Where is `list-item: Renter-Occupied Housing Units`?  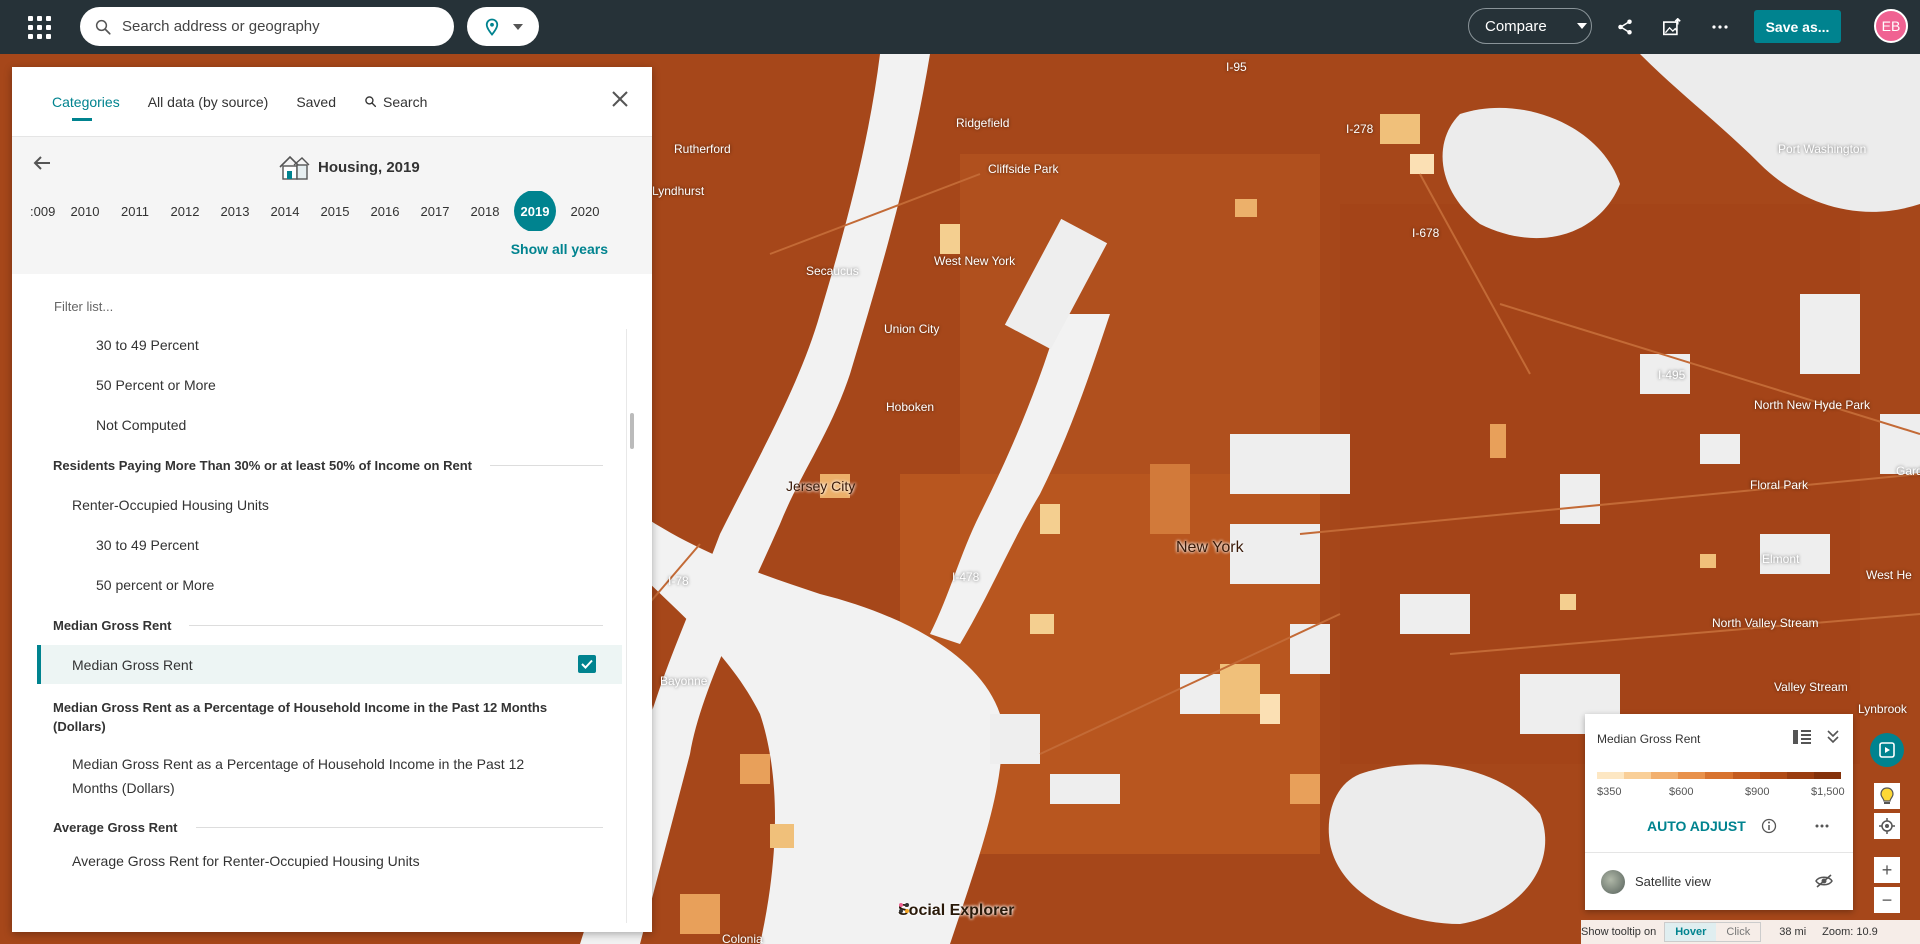 list-item: Renter-Occupied Housing Units is located at coordinates (170, 505).